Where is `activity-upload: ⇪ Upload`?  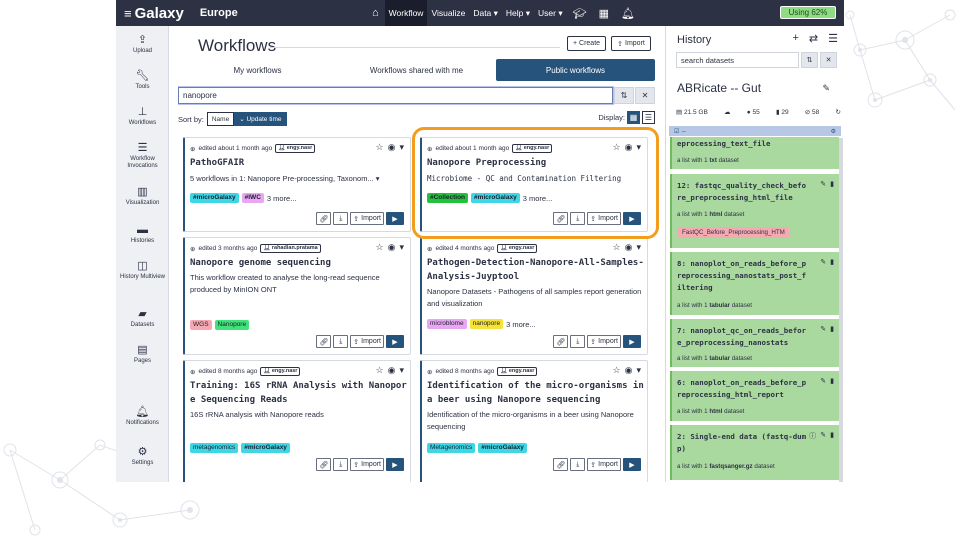
activity-upload: ⇪ Upload is located at coordinates (142, 44).